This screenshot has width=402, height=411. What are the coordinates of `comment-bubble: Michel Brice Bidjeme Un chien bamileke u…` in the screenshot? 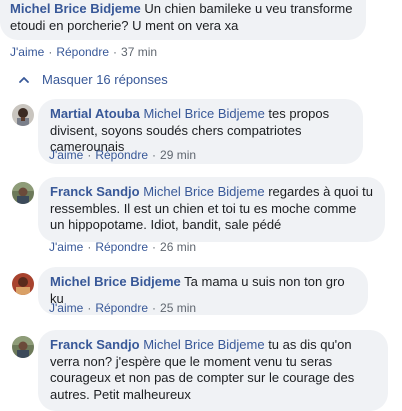 It's located at (183, 20).